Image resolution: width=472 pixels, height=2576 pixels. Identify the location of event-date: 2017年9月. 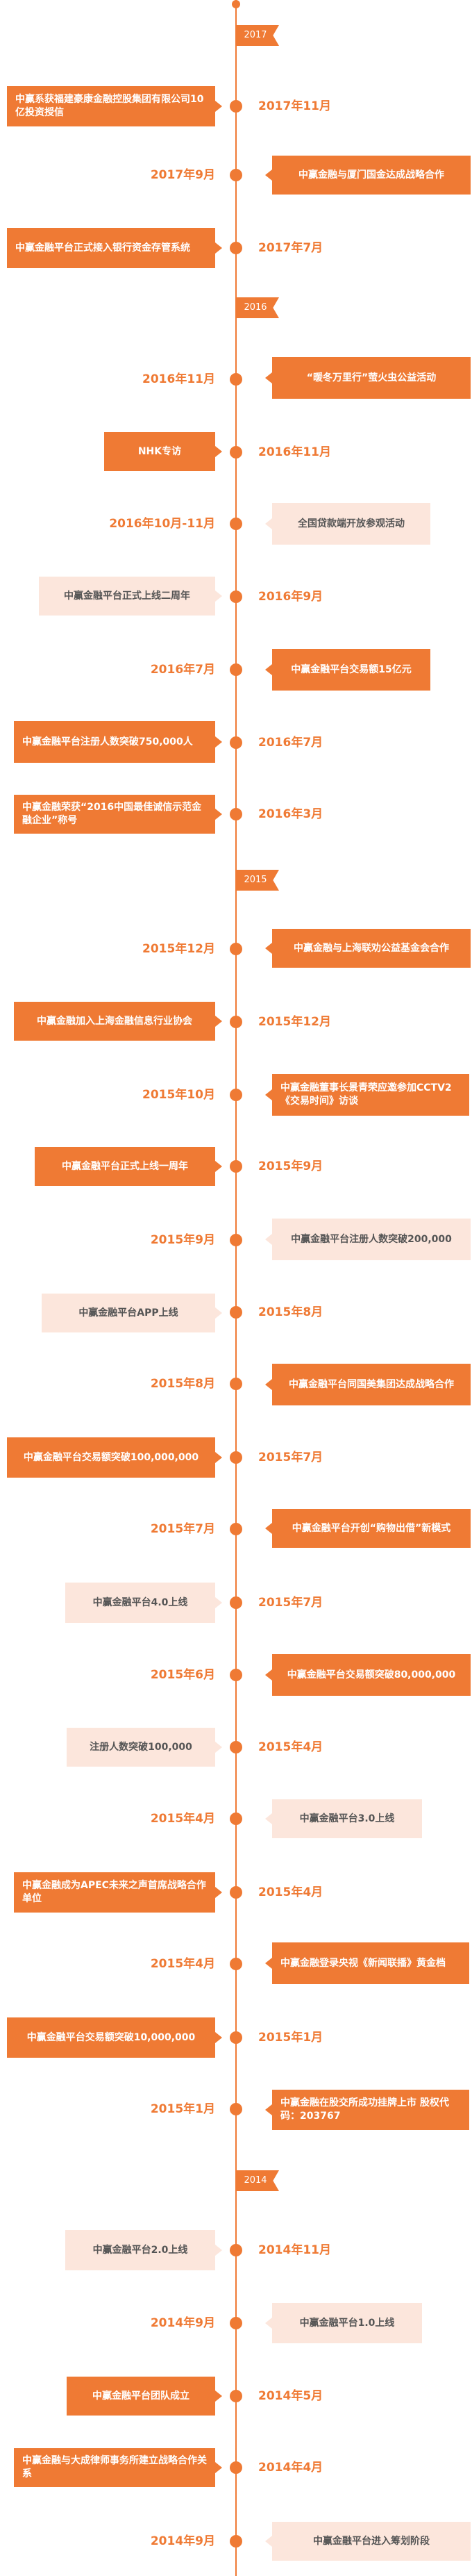
(182, 175).